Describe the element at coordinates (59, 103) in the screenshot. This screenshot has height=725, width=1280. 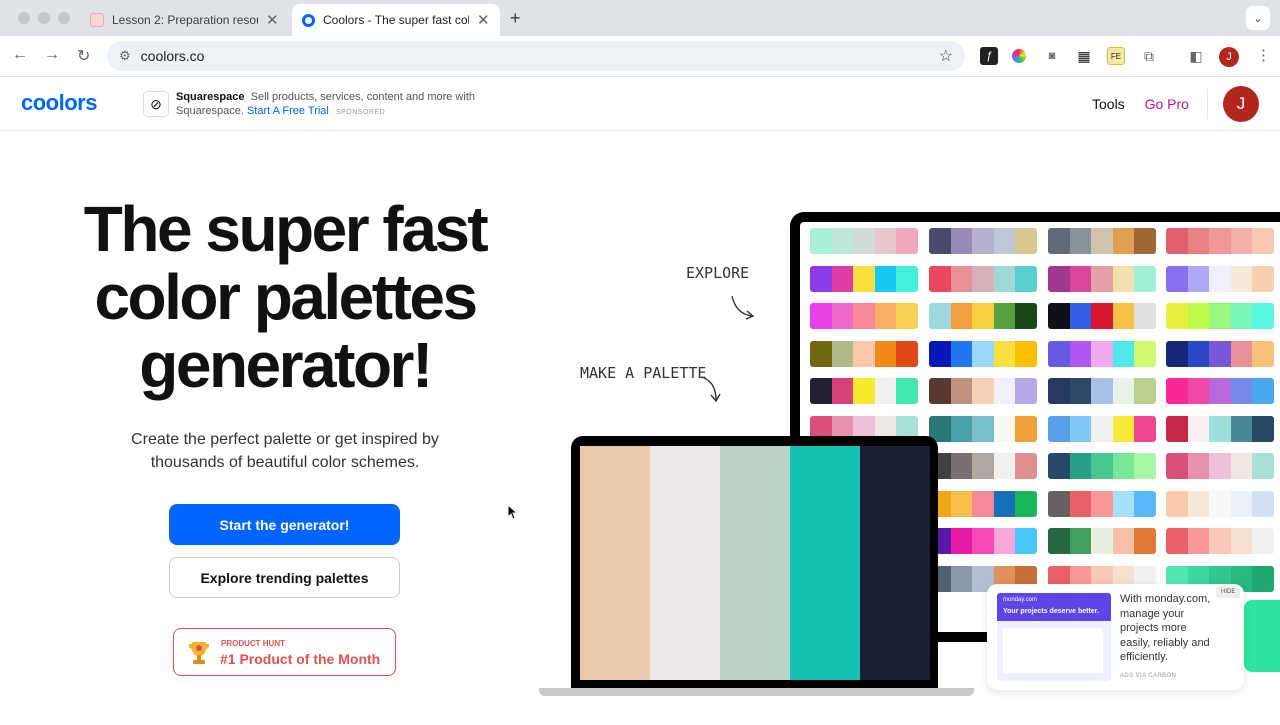
I see `coolors-logo: coolors` at that location.